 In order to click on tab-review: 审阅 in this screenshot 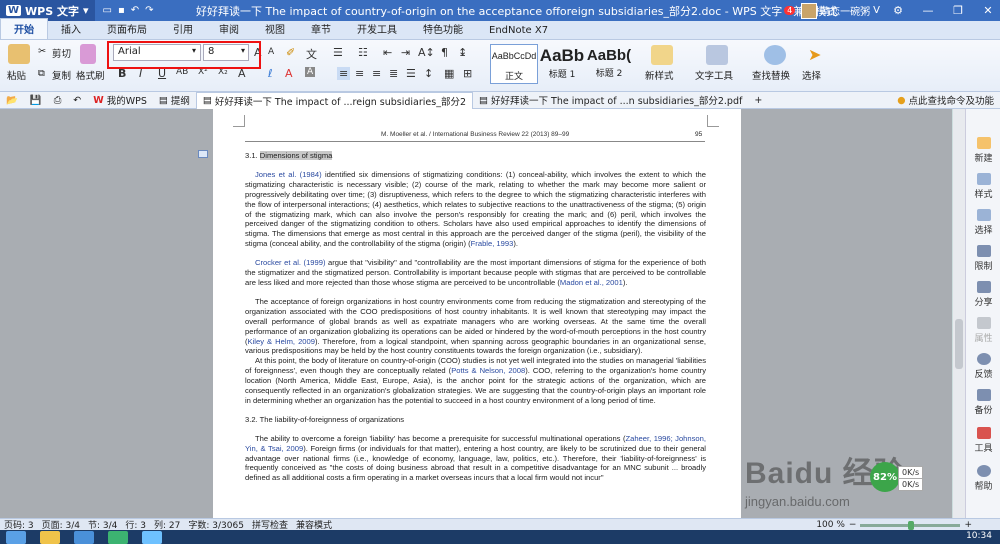, I will do `click(229, 29)`.